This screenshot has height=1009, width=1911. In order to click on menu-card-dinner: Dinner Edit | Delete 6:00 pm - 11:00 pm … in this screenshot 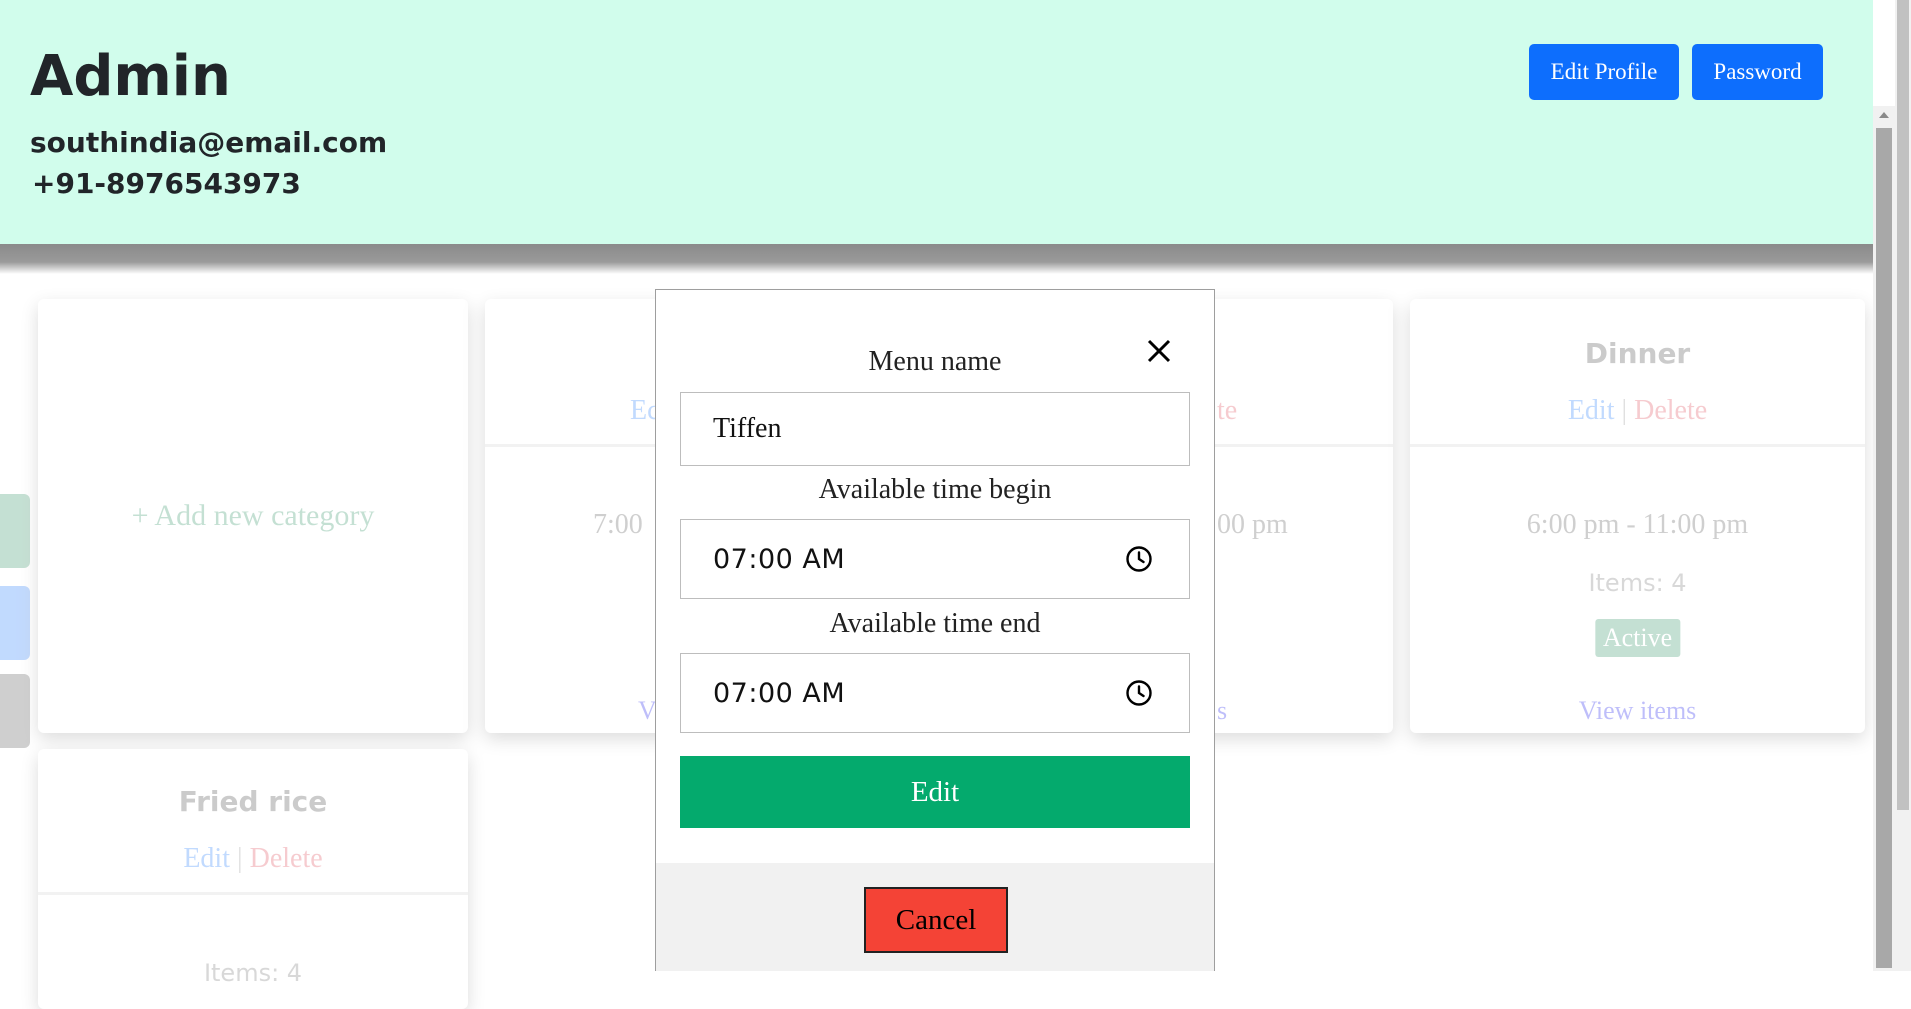, I will do `click(1637, 516)`.